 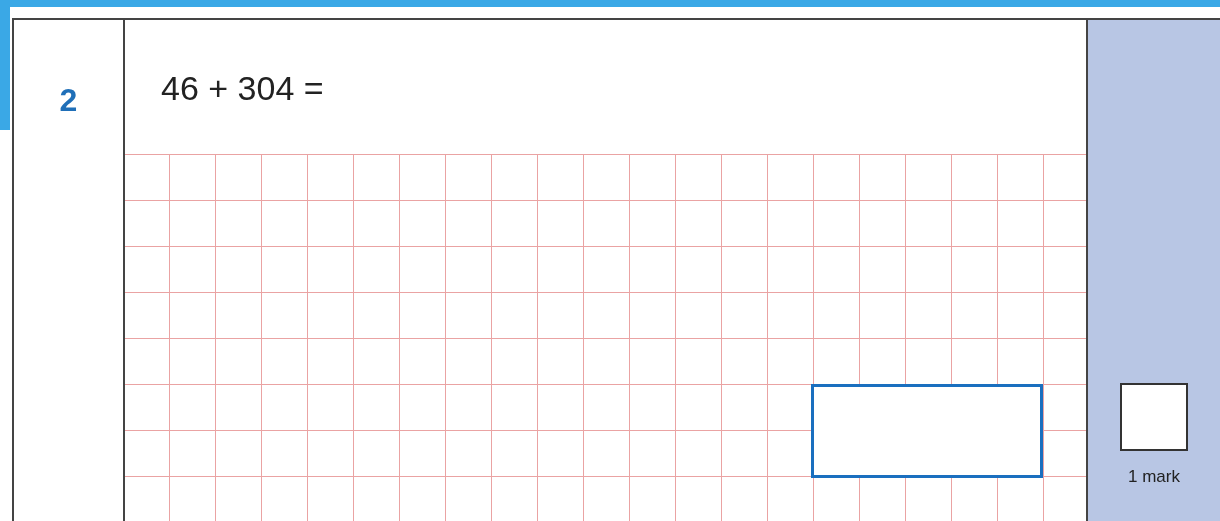 I want to click on answer-box, so click(x=927, y=431).